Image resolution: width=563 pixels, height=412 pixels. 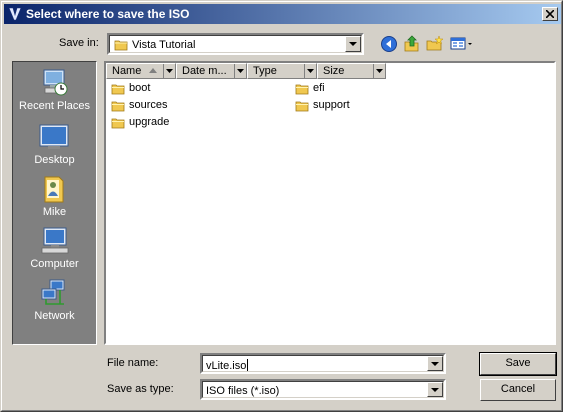 I want to click on save-button-label: Save, so click(x=518, y=363).